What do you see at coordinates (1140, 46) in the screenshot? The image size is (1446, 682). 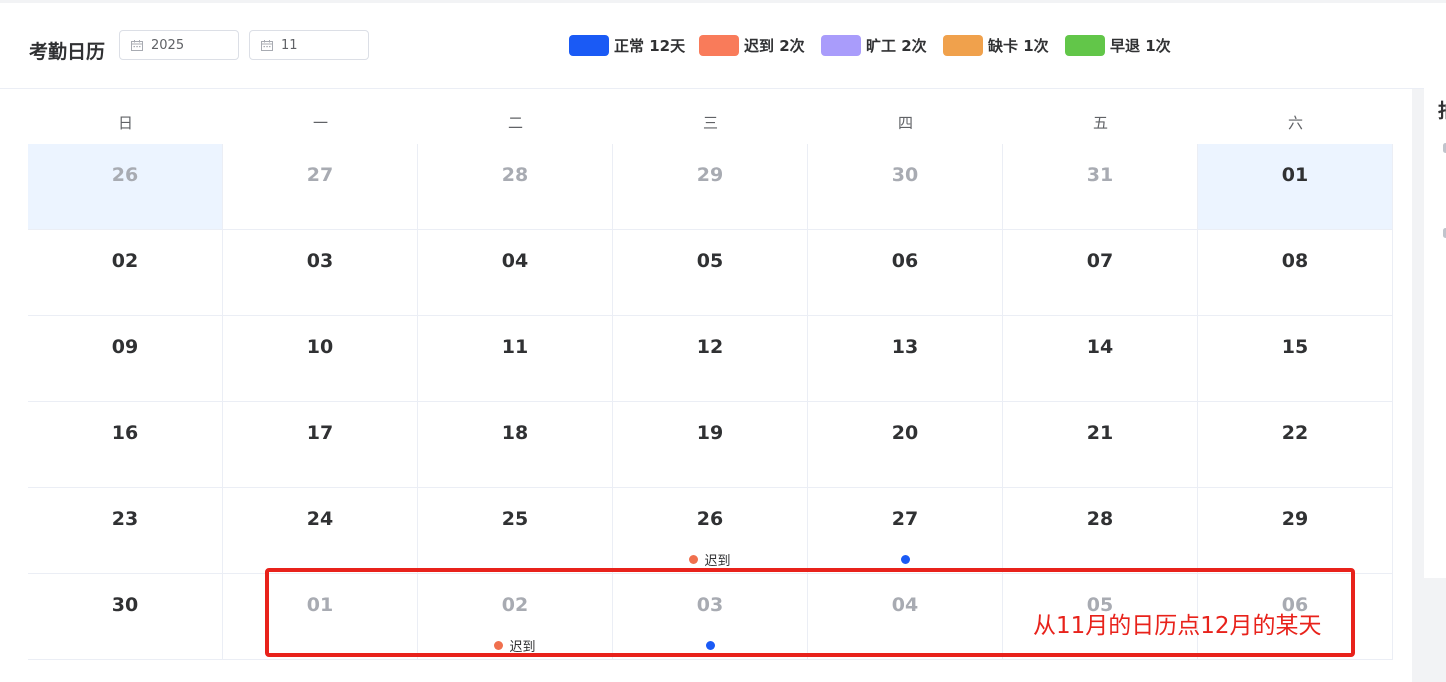 I see `legend-label: 早退 1次` at bounding box center [1140, 46].